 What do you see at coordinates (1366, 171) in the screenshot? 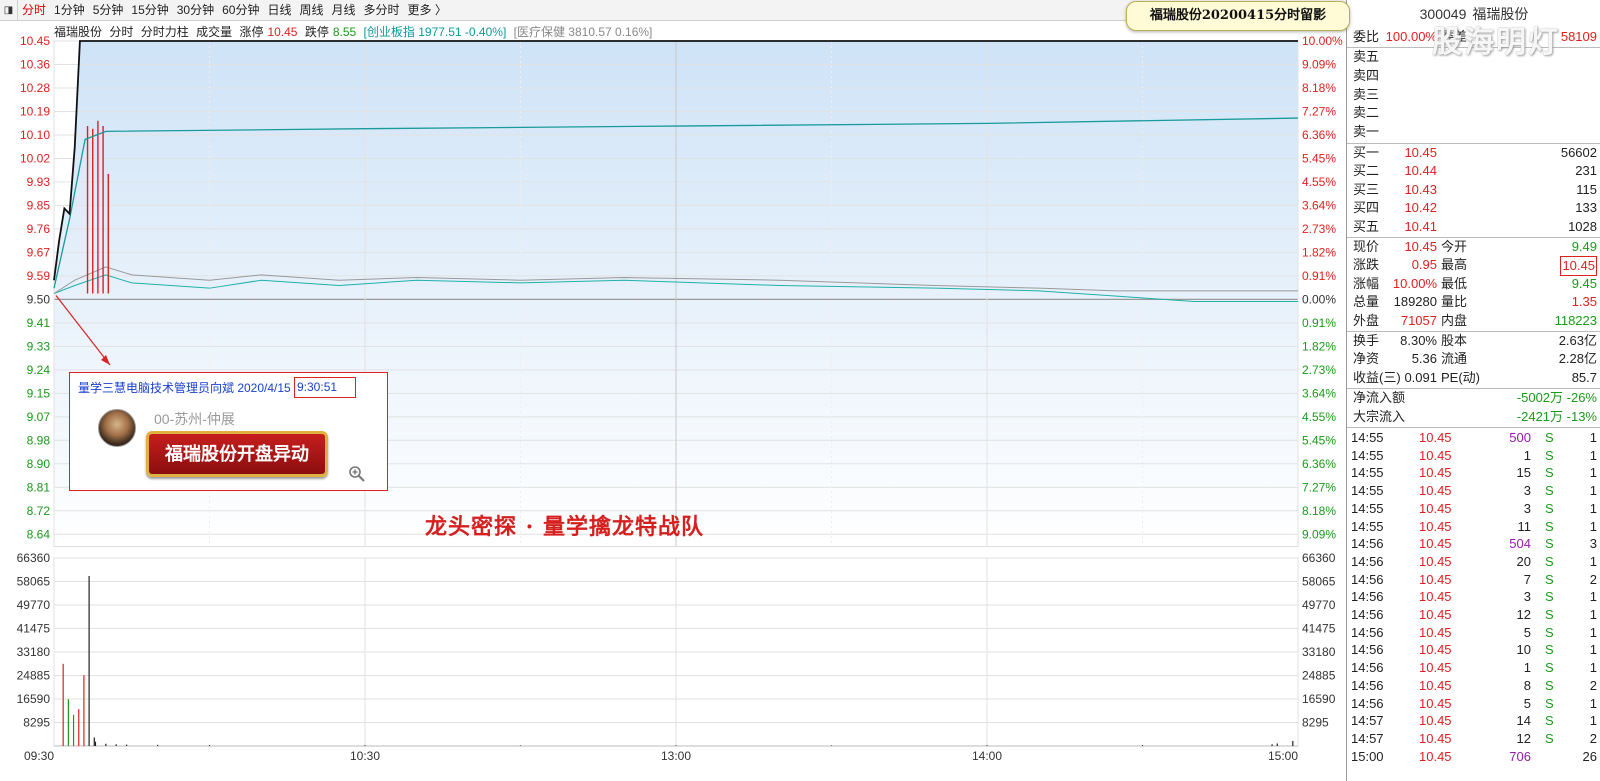
I see `row-label: 买二` at bounding box center [1366, 171].